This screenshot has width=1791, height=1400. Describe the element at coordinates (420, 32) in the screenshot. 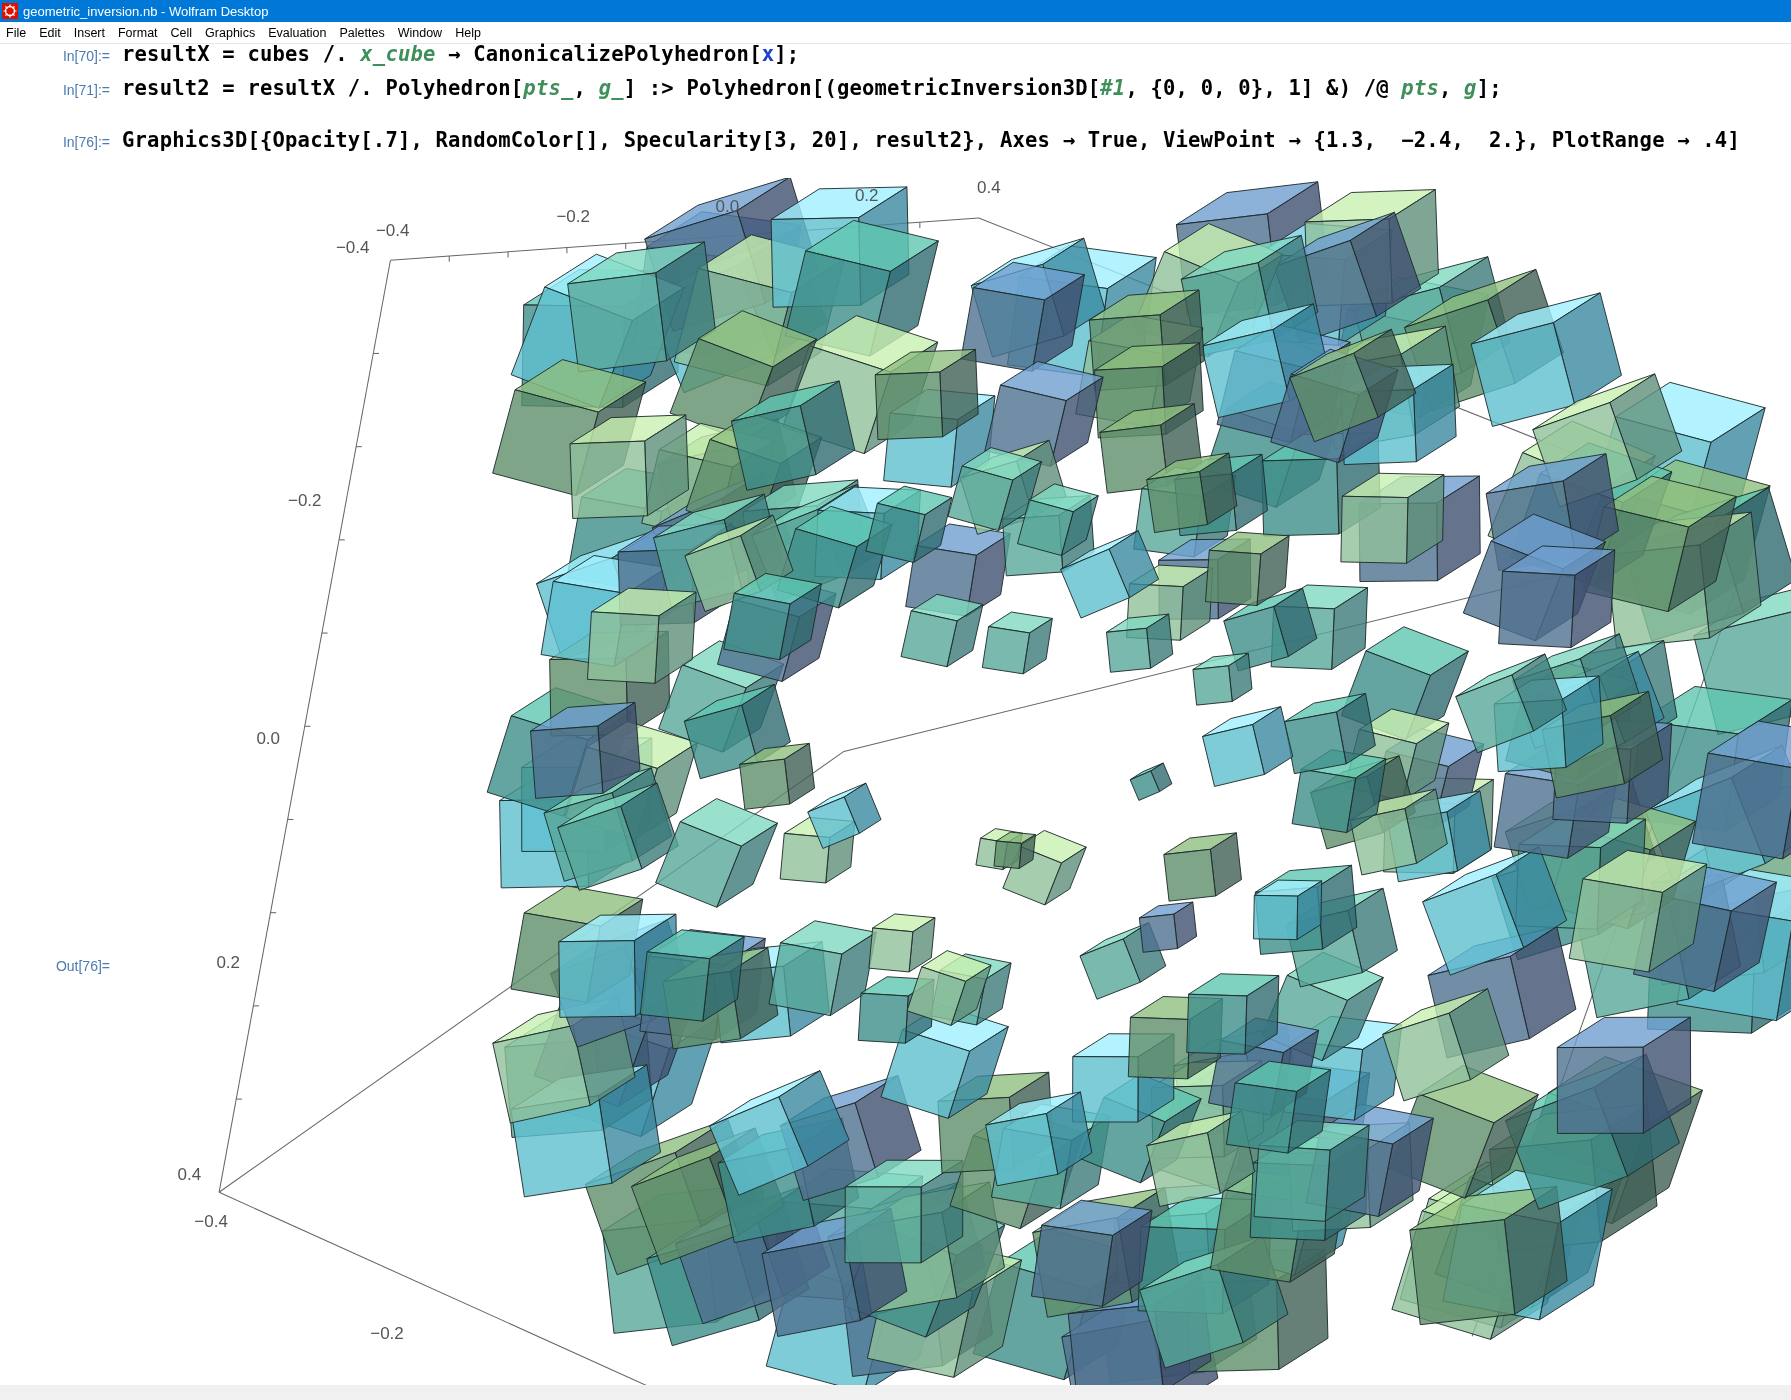

I see `menu-item: Window` at that location.